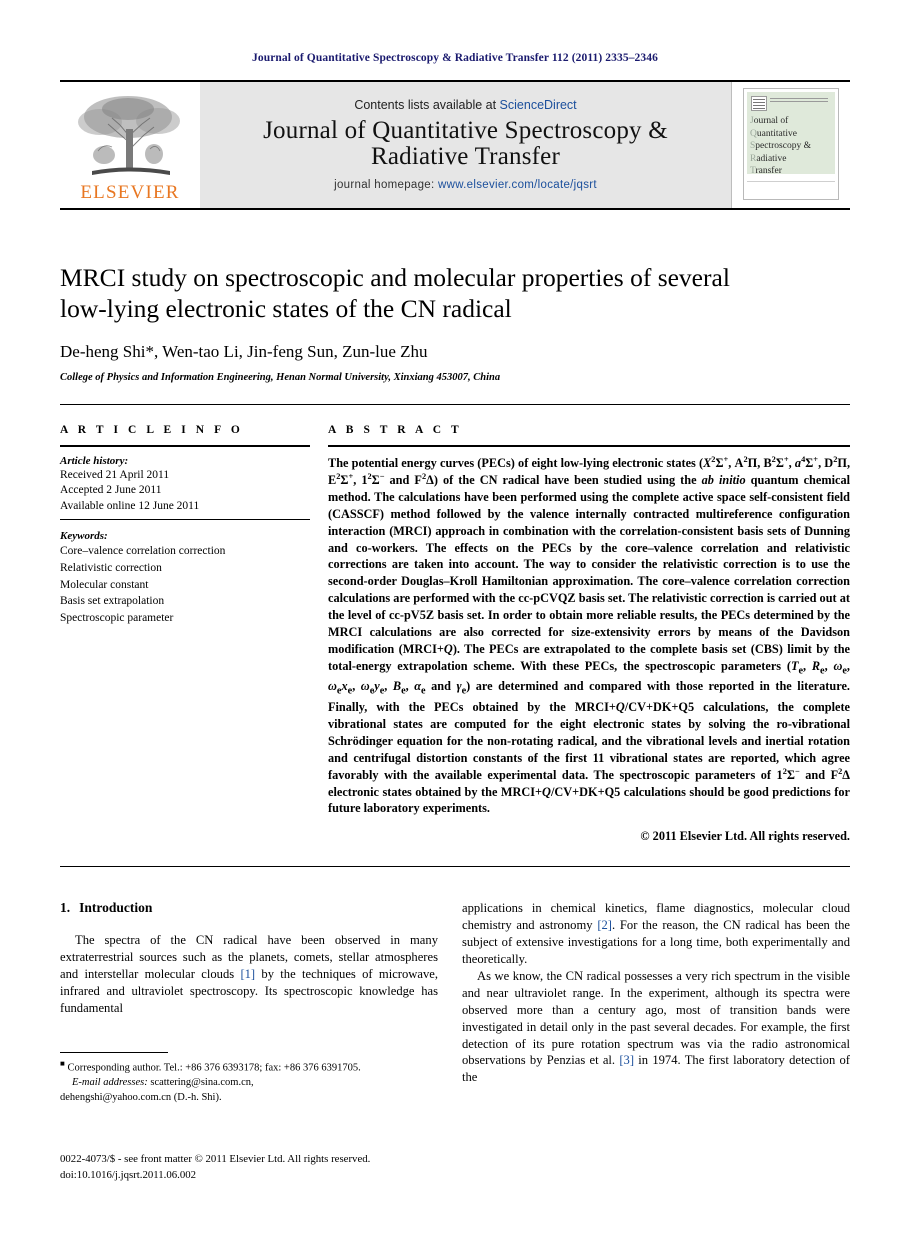 This screenshot has width=907, height=1238. Describe the element at coordinates (783, 146) in the screenshot. I see `cover-line-2: pectroscopy &` at that location.